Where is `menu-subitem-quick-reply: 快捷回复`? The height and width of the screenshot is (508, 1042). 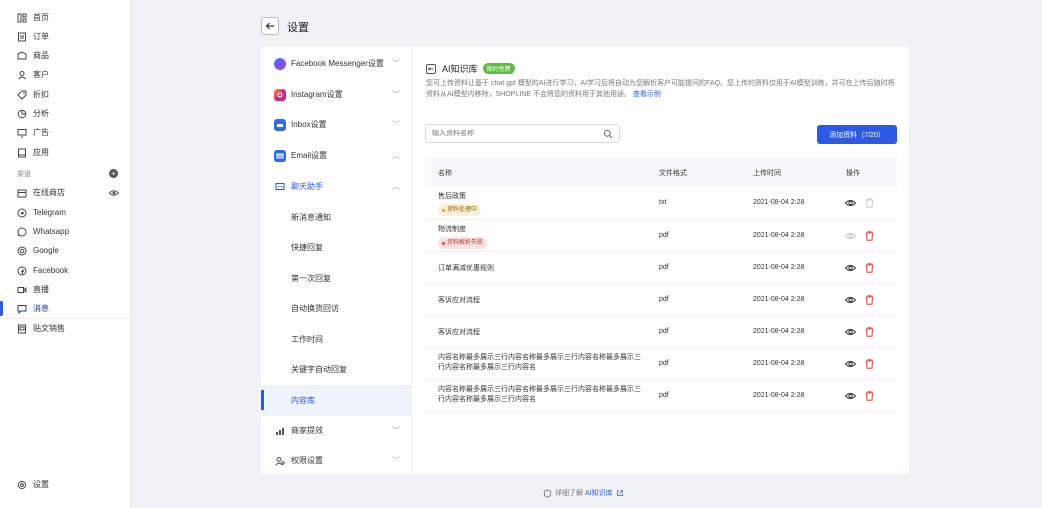 menu-subitem-quick-reply: 快捷回复 is located at coordinates (336, 247).